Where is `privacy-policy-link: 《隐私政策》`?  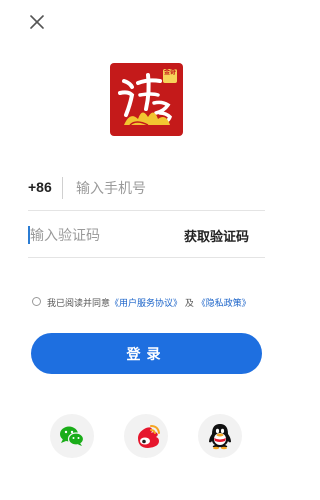
privacy-policy-link: 《隐私政策》 is located at coordinates (224, 304).